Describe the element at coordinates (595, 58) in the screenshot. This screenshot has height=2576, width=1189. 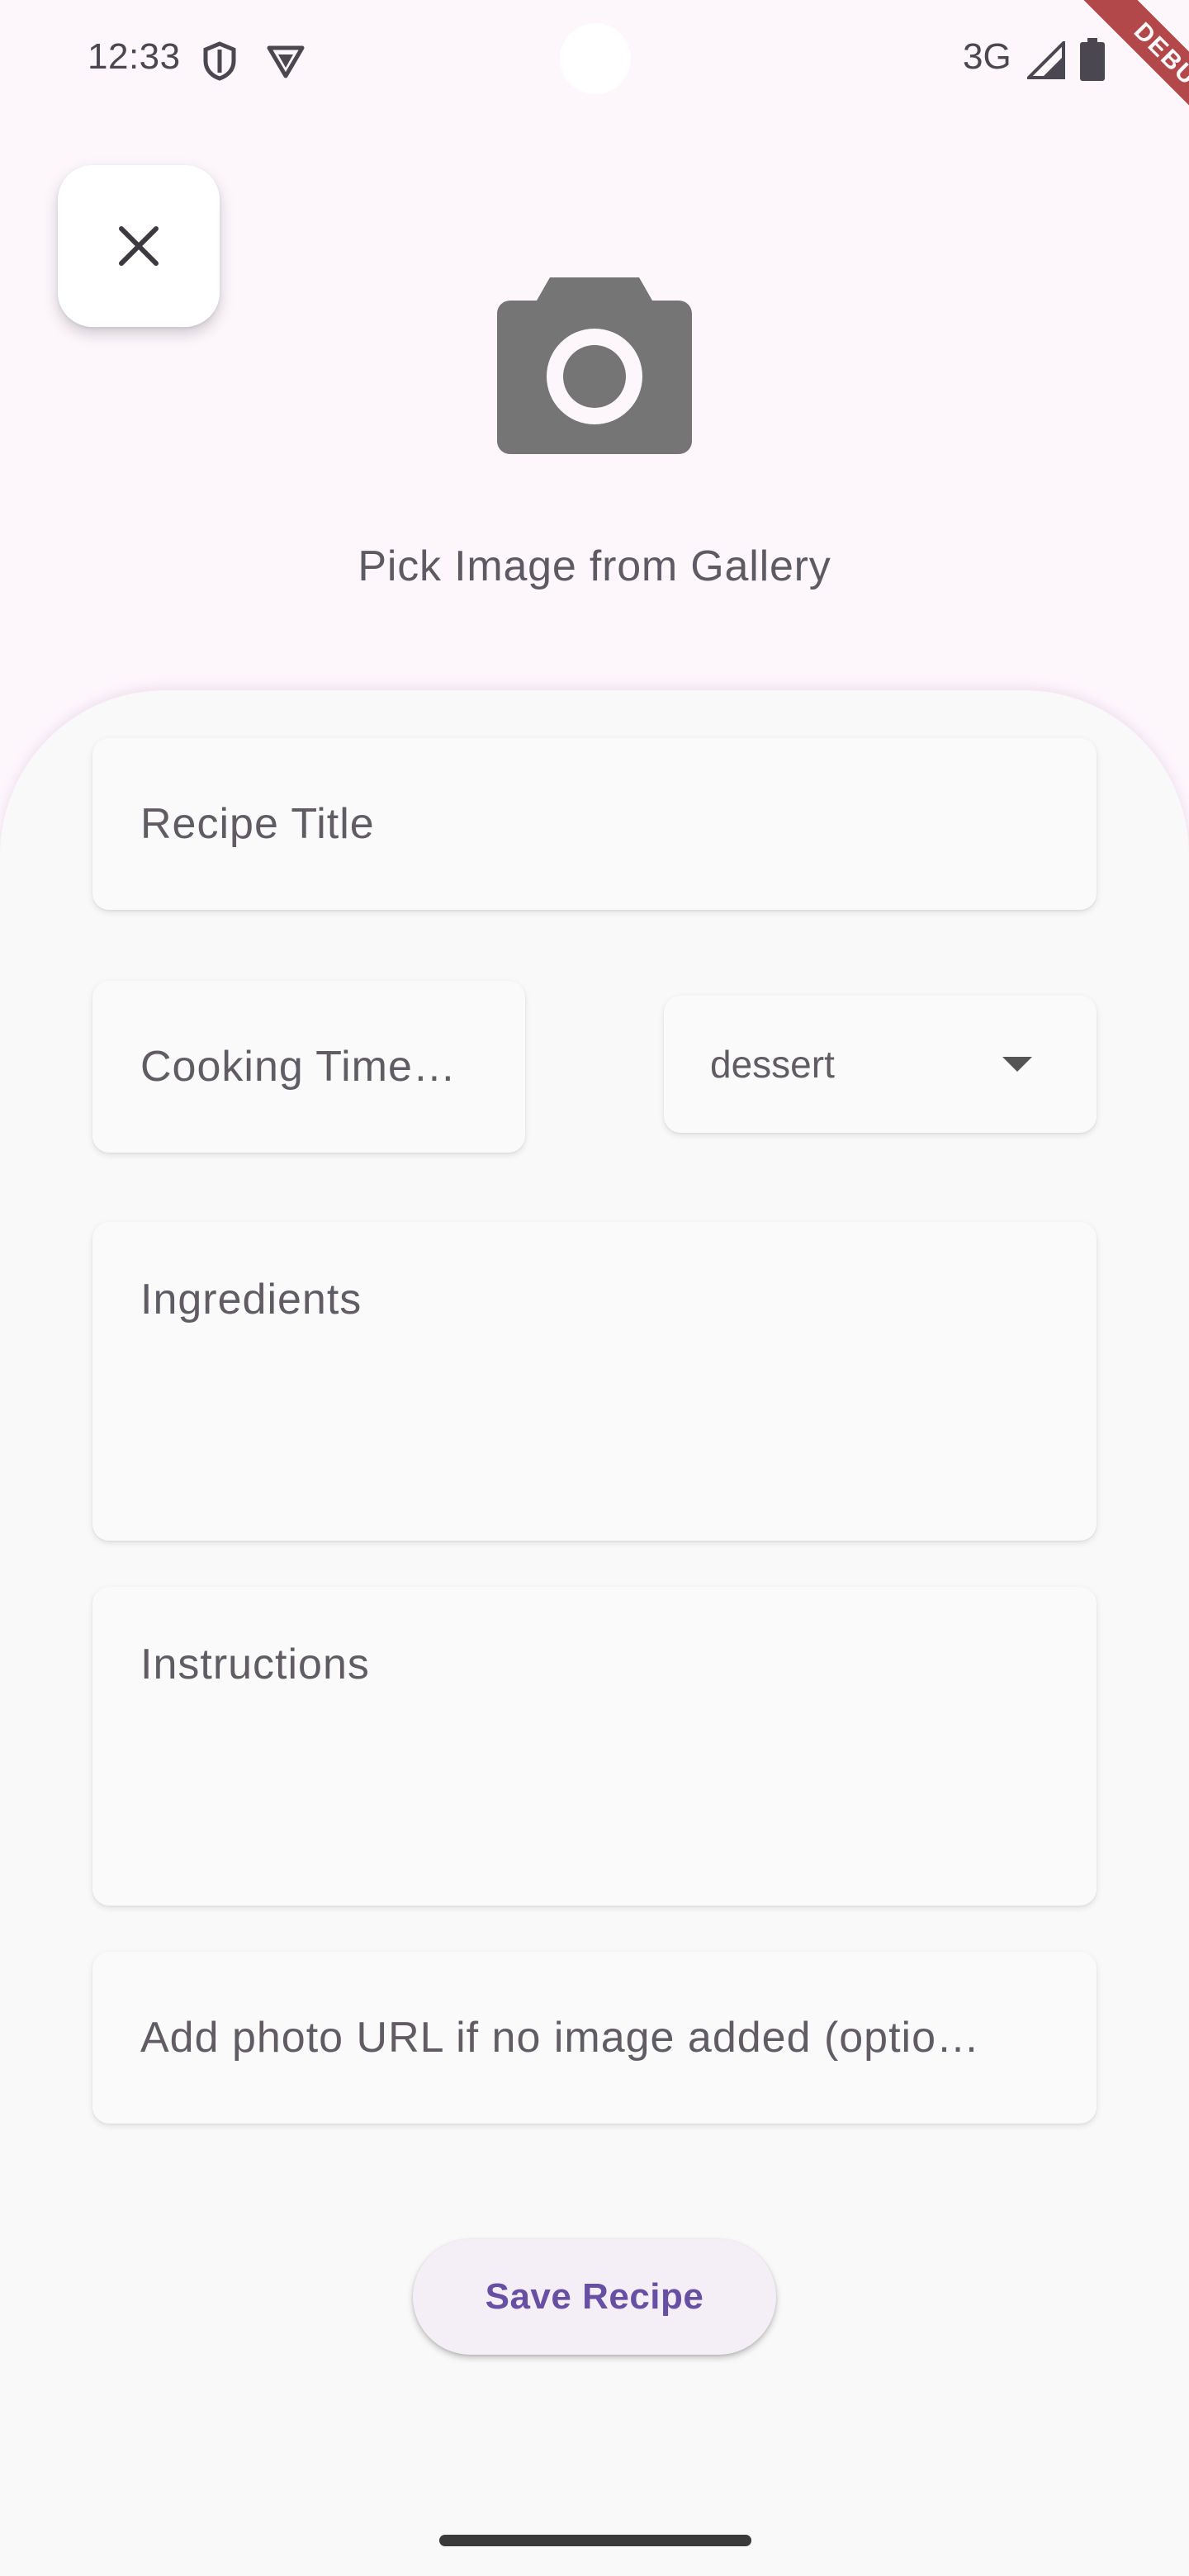
I see `front-camera` at that location.